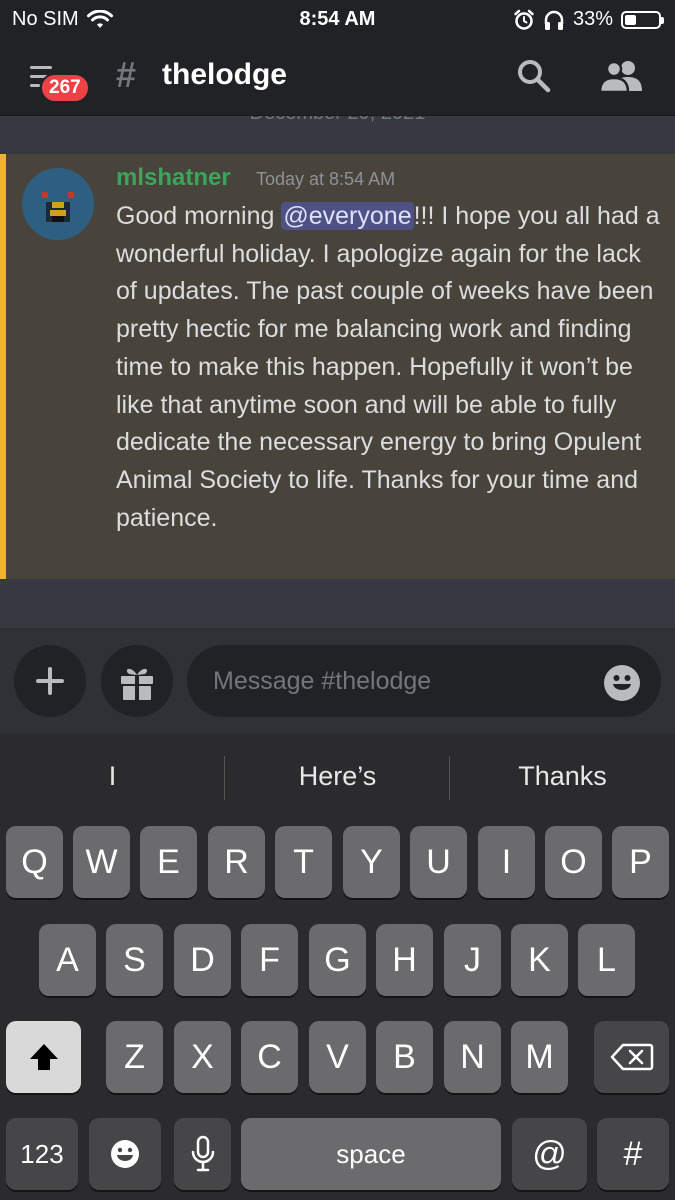 This screenshot has height=1200, width=675. I want to click on key-v: V, so click(337, 1057).